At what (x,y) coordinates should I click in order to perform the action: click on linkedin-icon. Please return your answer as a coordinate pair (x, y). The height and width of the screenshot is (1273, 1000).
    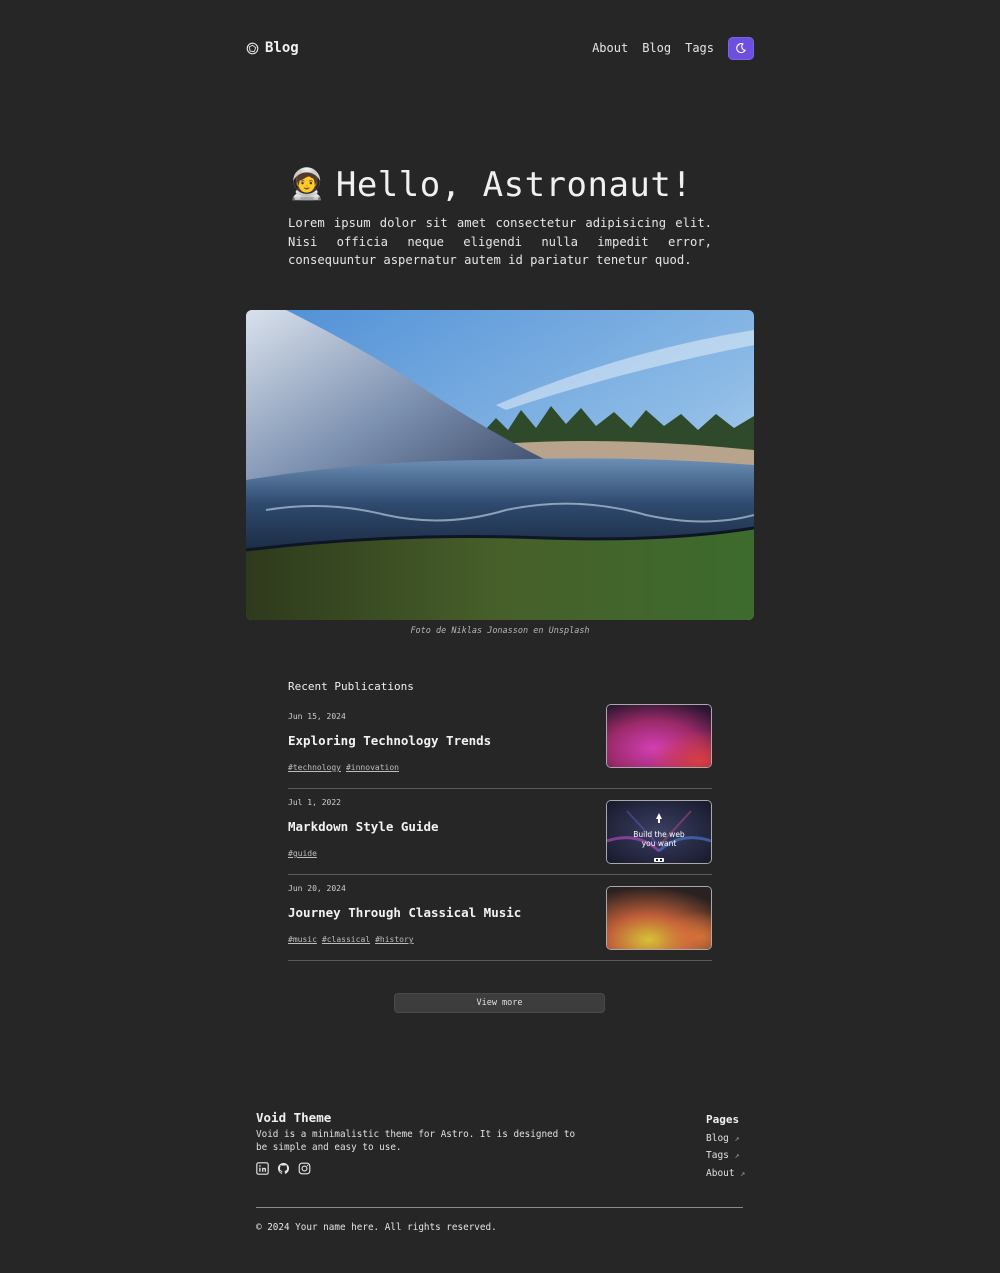
    Looking at the image, I should click on (262, 1168).